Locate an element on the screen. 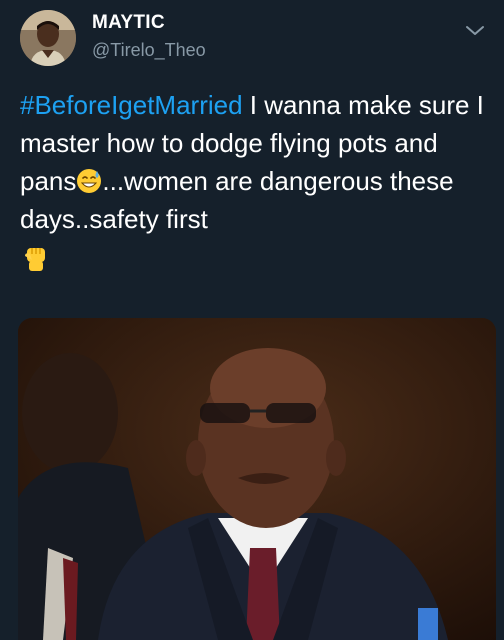 The image size is (504, 640). hashtag-link: #BeforeIgetMarried is located at coordinates (131, 105).